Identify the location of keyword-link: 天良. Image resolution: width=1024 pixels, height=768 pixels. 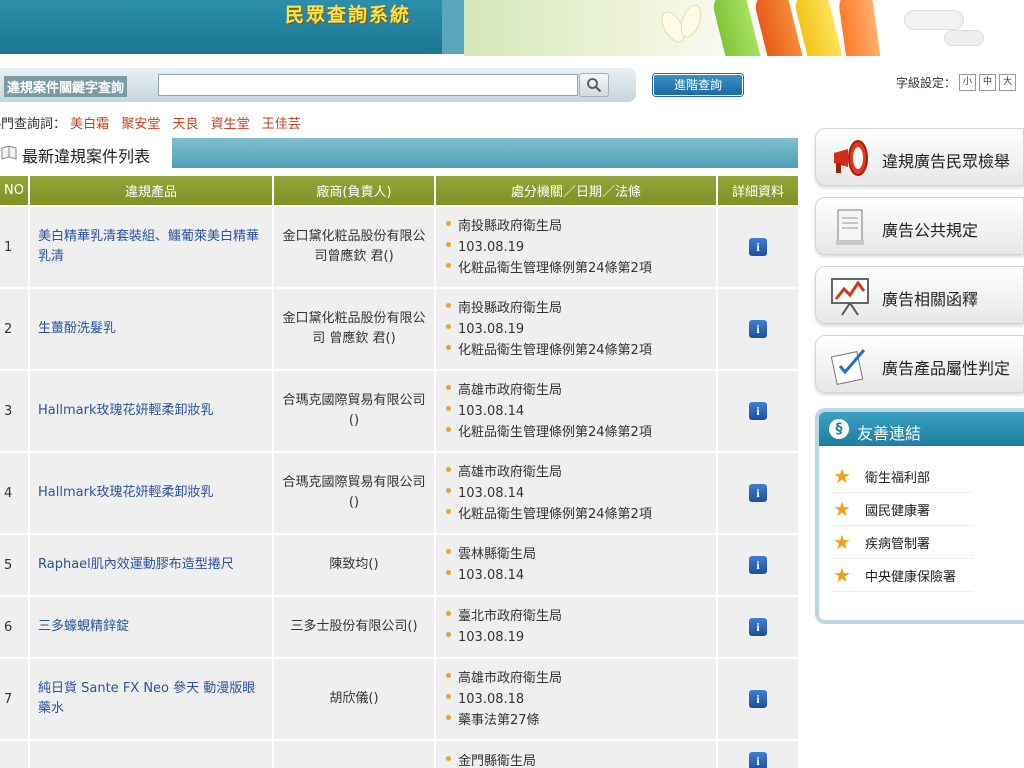
(185, 124).